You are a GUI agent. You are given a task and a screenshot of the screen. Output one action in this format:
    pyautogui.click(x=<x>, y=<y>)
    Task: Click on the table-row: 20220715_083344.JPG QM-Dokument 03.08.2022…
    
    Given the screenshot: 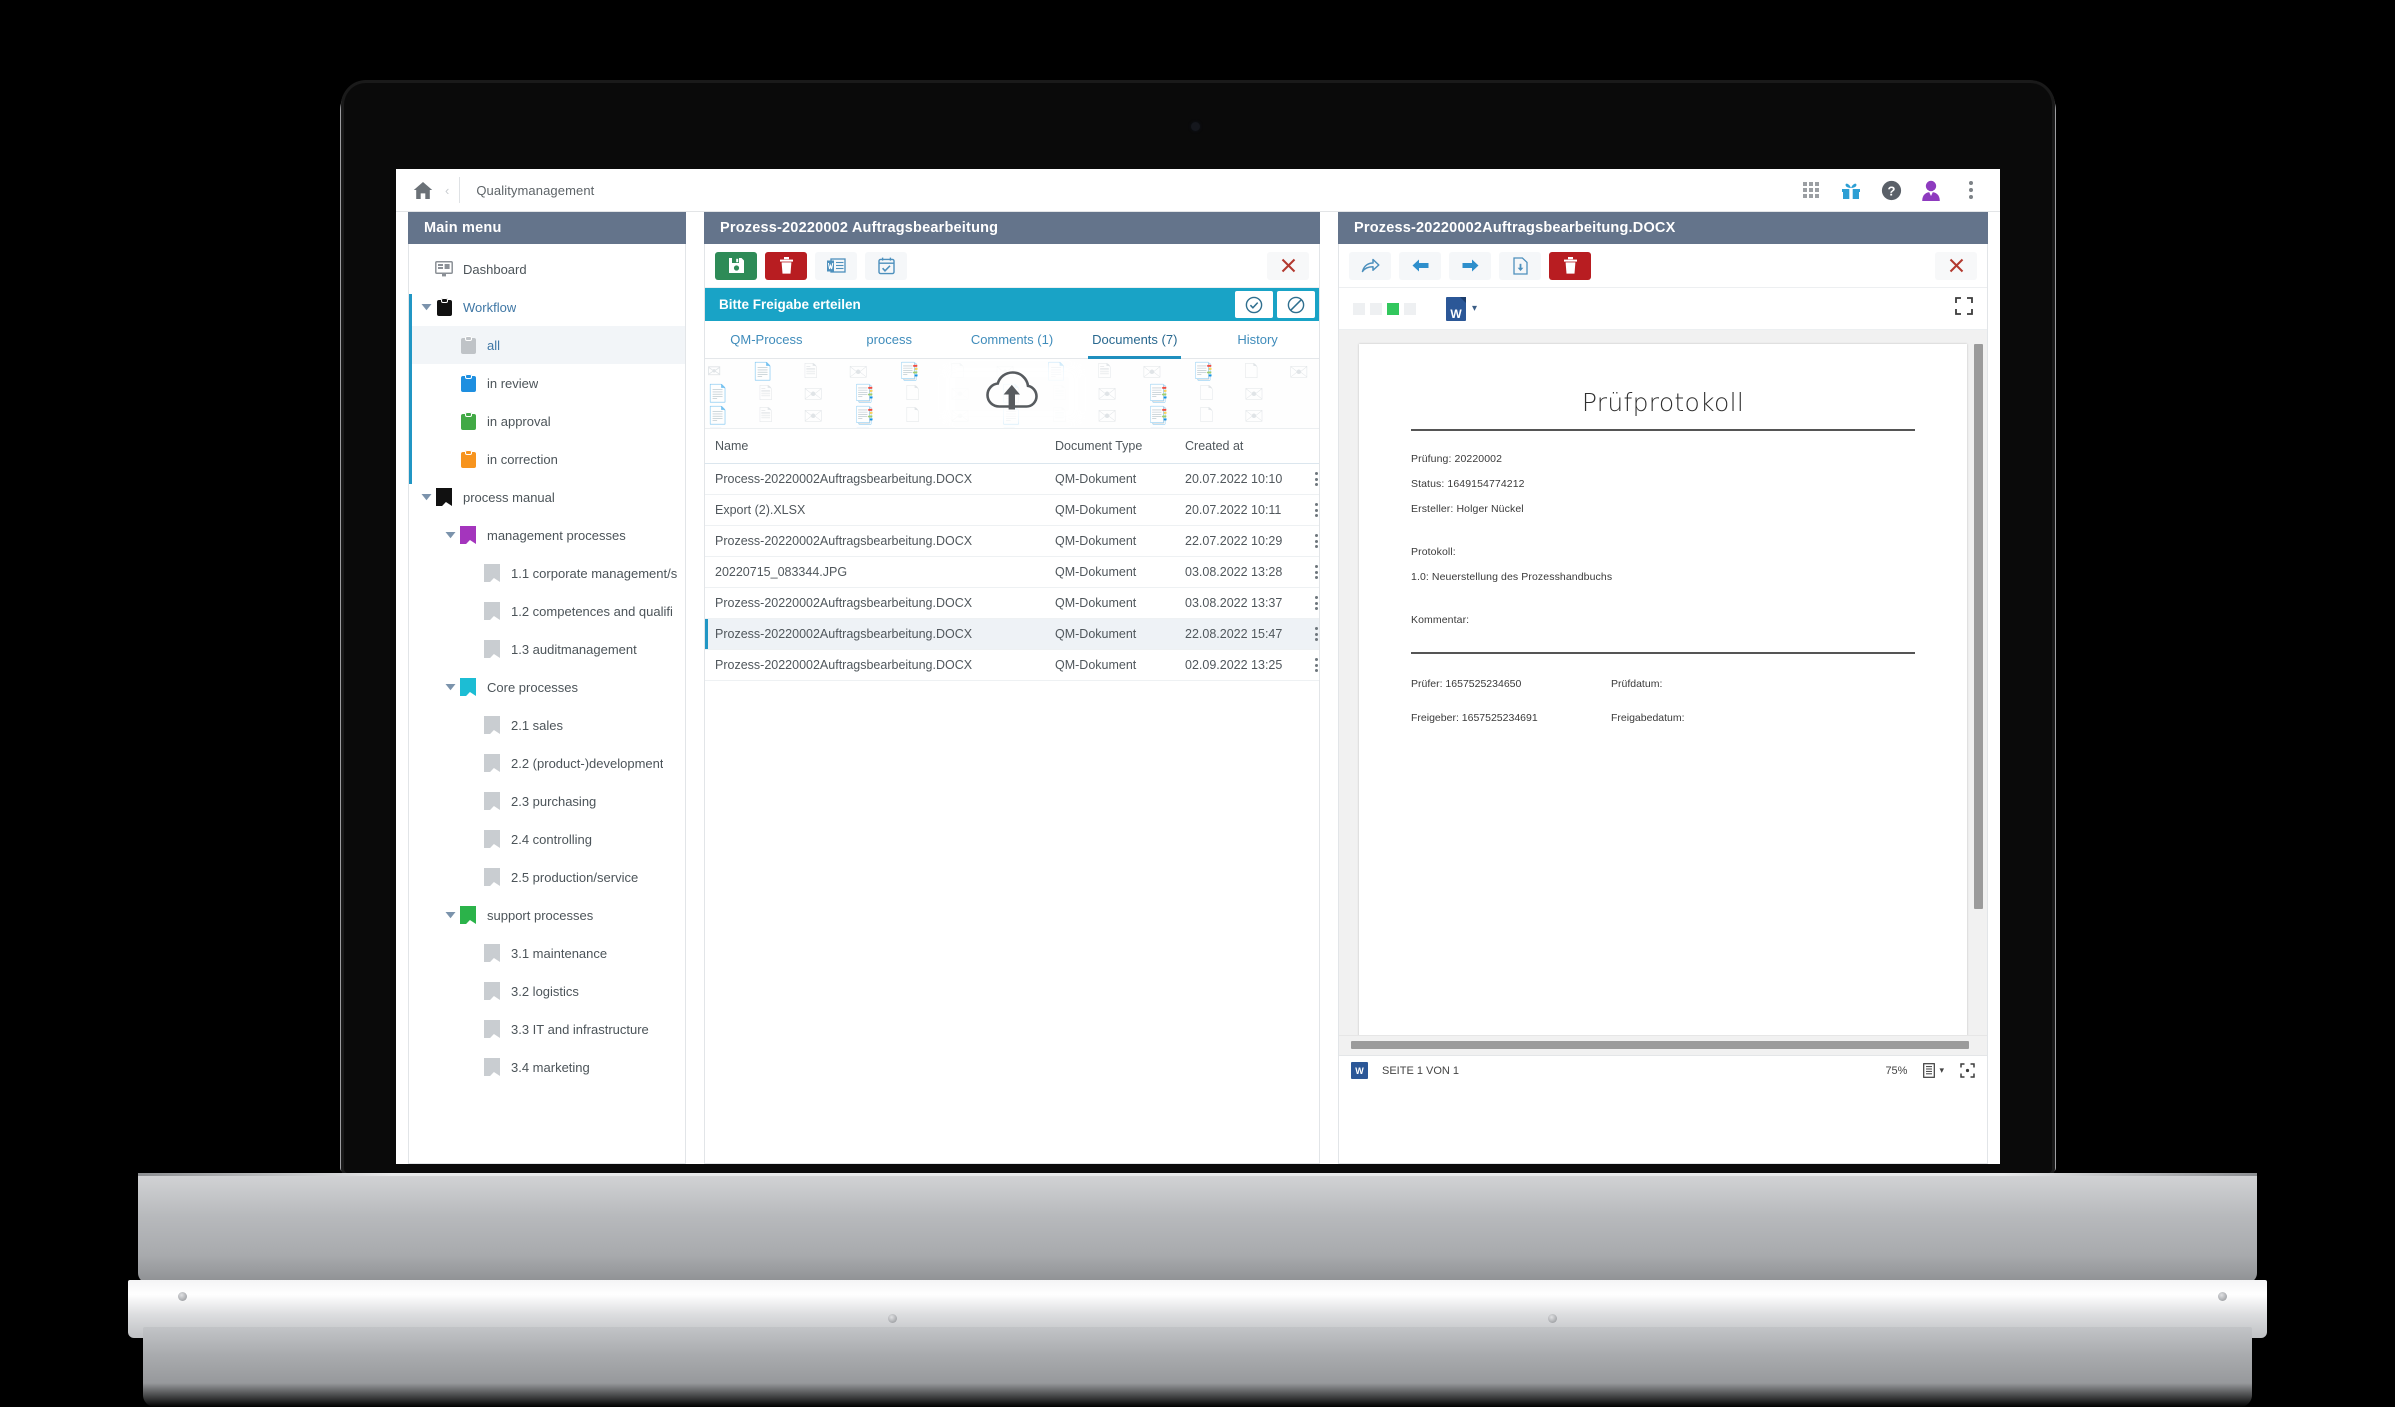 What is the action you would take?
    pyautogui.click(x=1012, y=572)
    